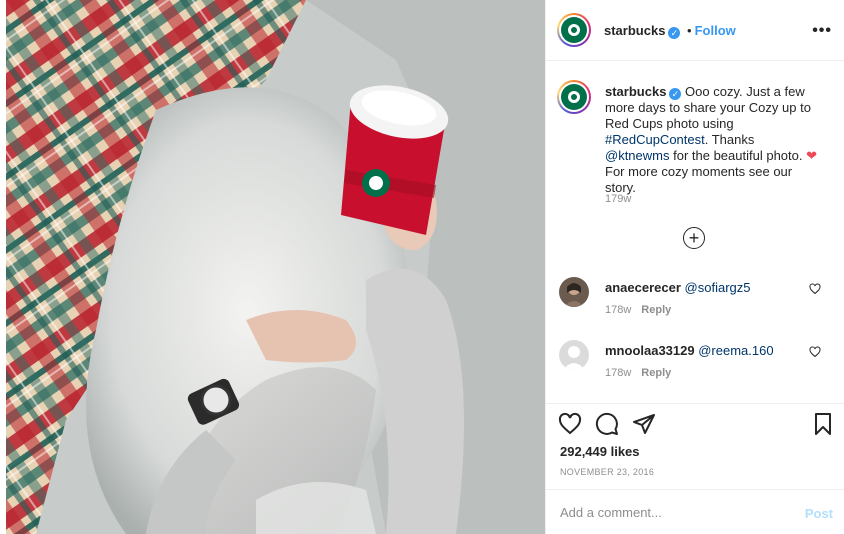 The height and width of the screenshot is (534, 844). Describe the element at coordinates (650, 350) in the screenshot. I see `comment-username: mnoolaa33129` at that location.